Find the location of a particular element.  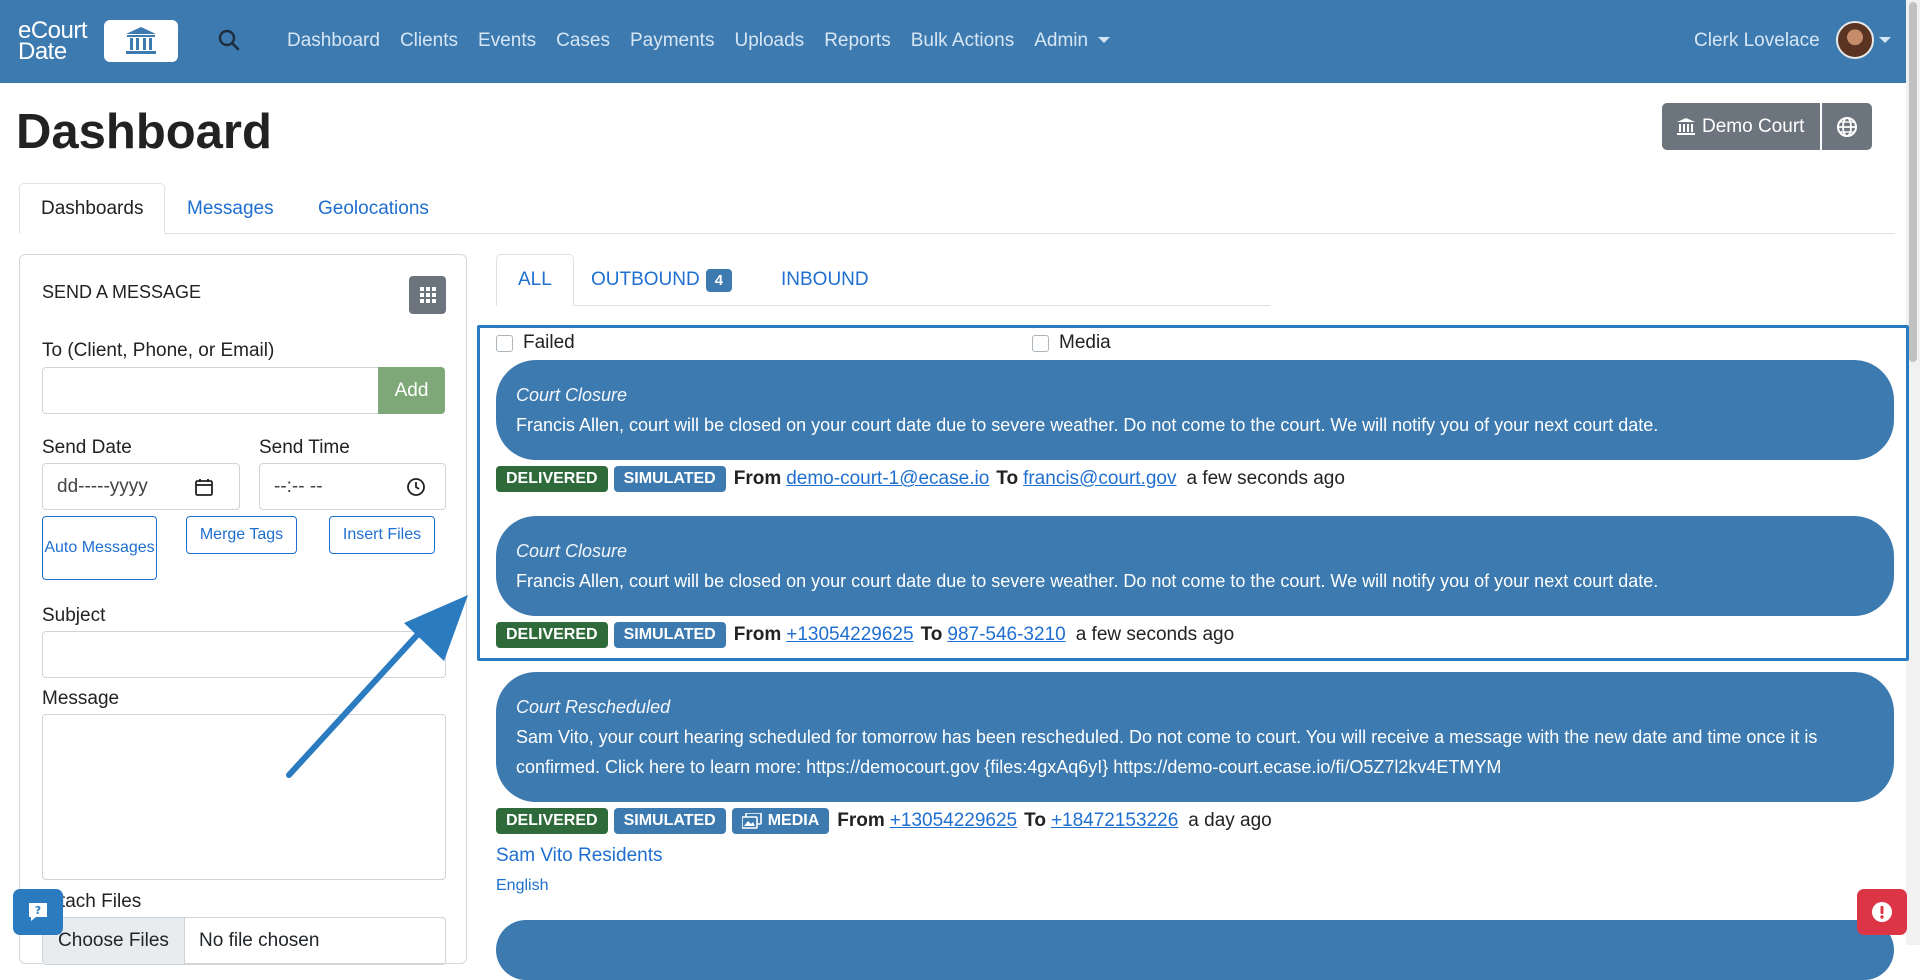

message-subject: Court Closure is located at coordinates (572, 395).